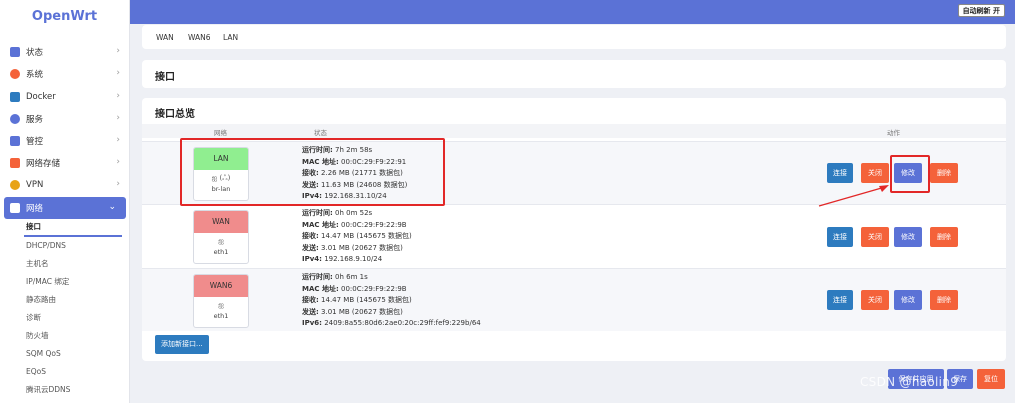 This screenshot has height=403, width=1015. I want to click on section-title: 接口总览, so click(175, 114).